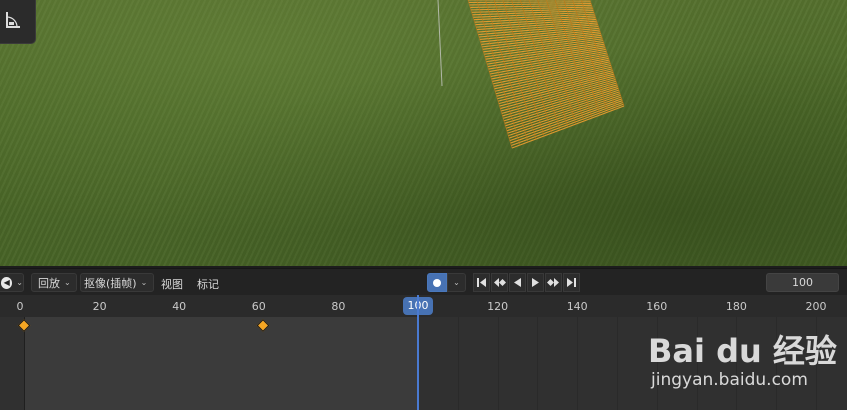  I want to click on play-reverse-button, so click(517, 282).